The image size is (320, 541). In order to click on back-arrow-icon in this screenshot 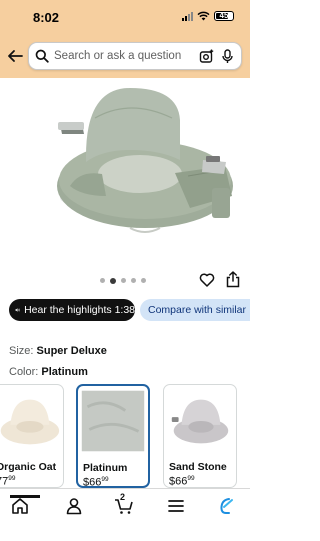, I will do `click(15, 56)`.